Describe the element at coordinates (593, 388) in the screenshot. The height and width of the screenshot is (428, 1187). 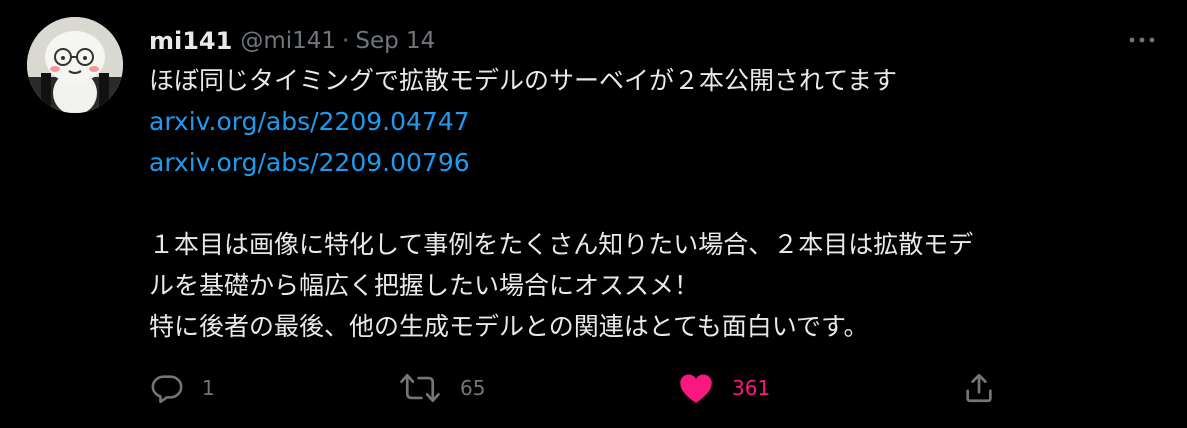
I see `tweet-actions: 1 65 361` at that location.